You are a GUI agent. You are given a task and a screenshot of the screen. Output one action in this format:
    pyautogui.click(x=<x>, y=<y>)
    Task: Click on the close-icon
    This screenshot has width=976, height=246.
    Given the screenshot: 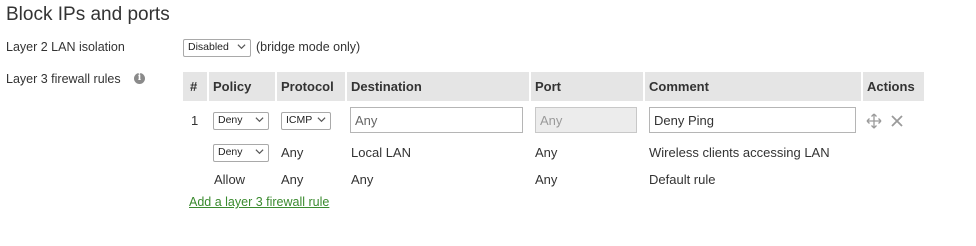 What is the action you would take?
    pyautogui.click(x=897, y=121)
    